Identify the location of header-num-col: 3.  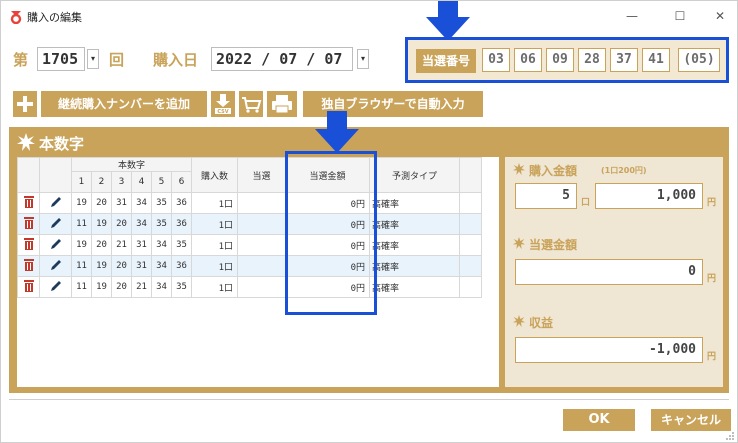
(121, 182).